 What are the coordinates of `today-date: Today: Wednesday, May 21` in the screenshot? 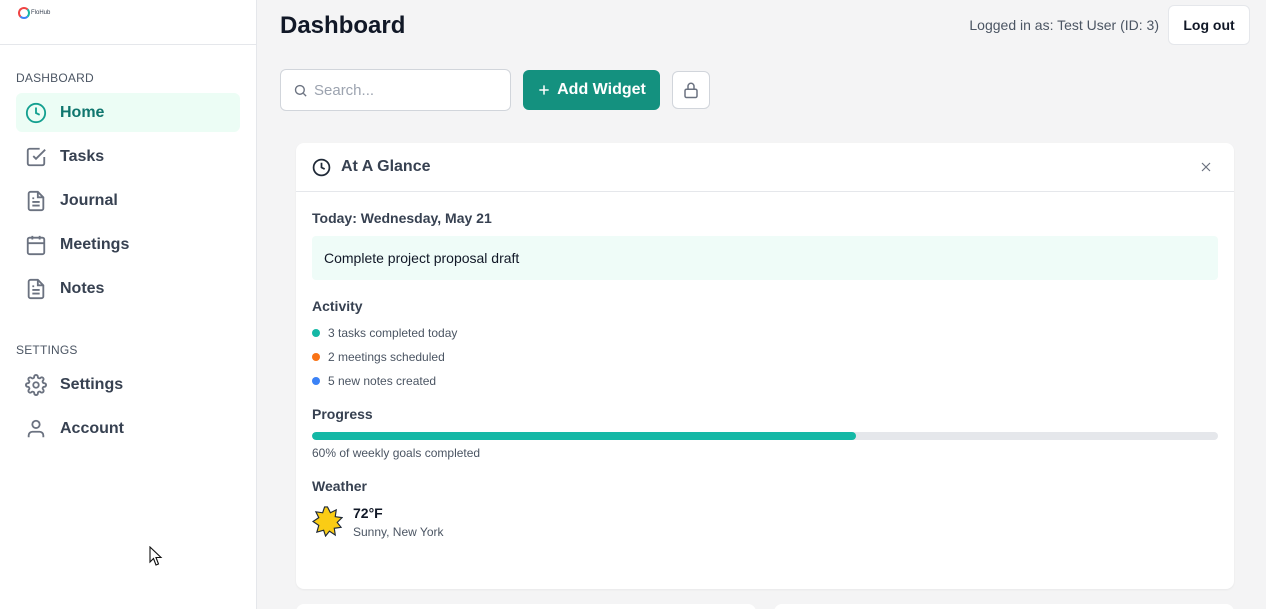 It's located at (402, 218).